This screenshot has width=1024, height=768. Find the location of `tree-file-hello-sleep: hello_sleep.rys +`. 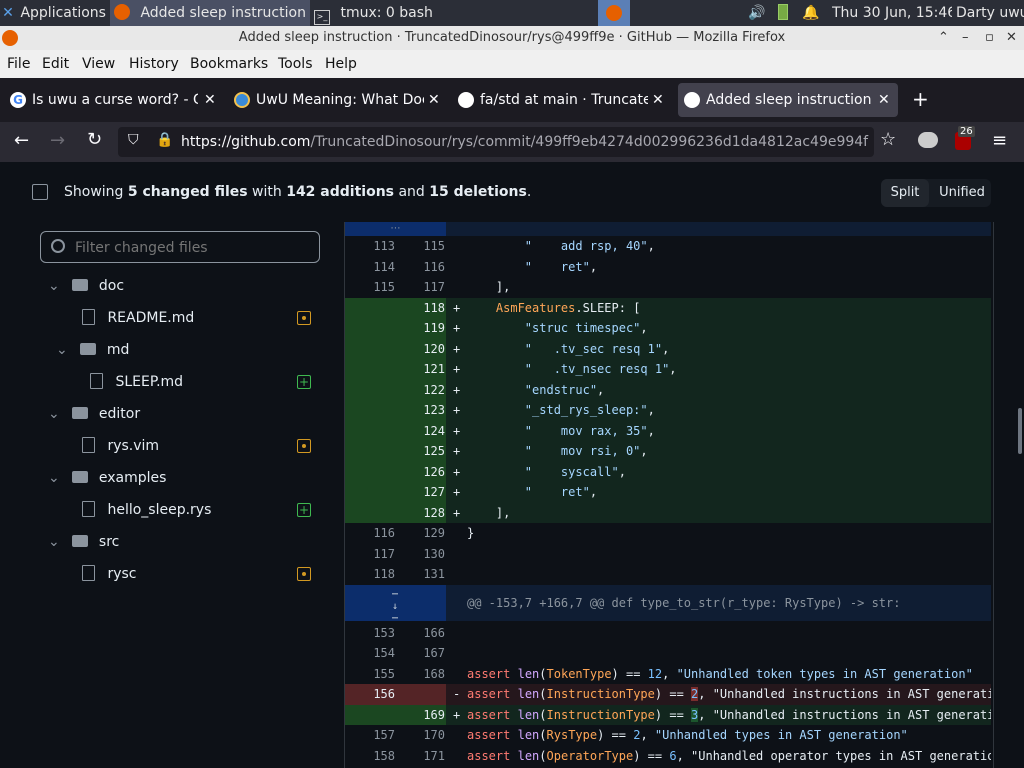

tree-file-hello-sleep: hello_sleep.rys + is located at coordinates (200, 510).